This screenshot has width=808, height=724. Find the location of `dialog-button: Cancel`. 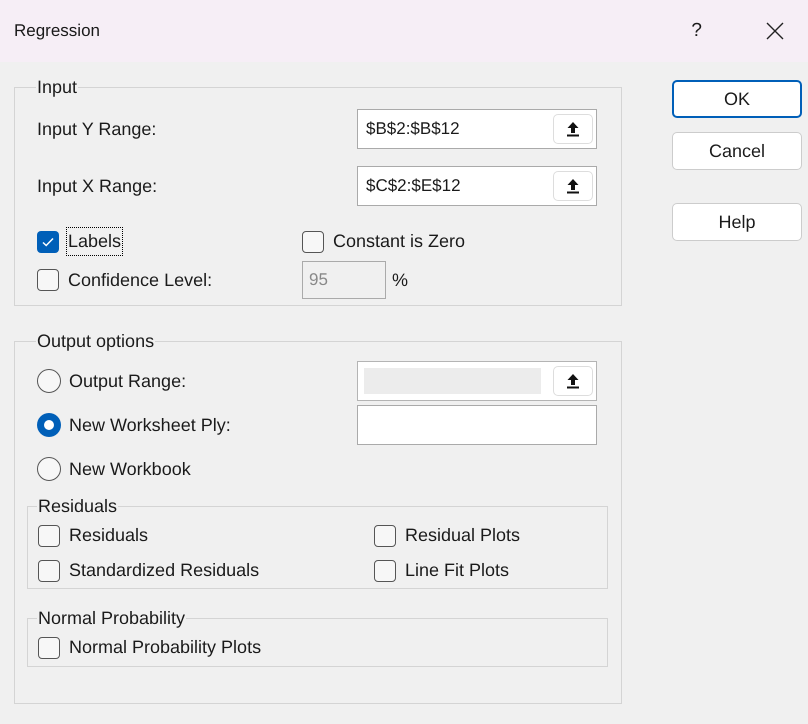

dialog-button: Cancel is located at coordinates (737, 151).